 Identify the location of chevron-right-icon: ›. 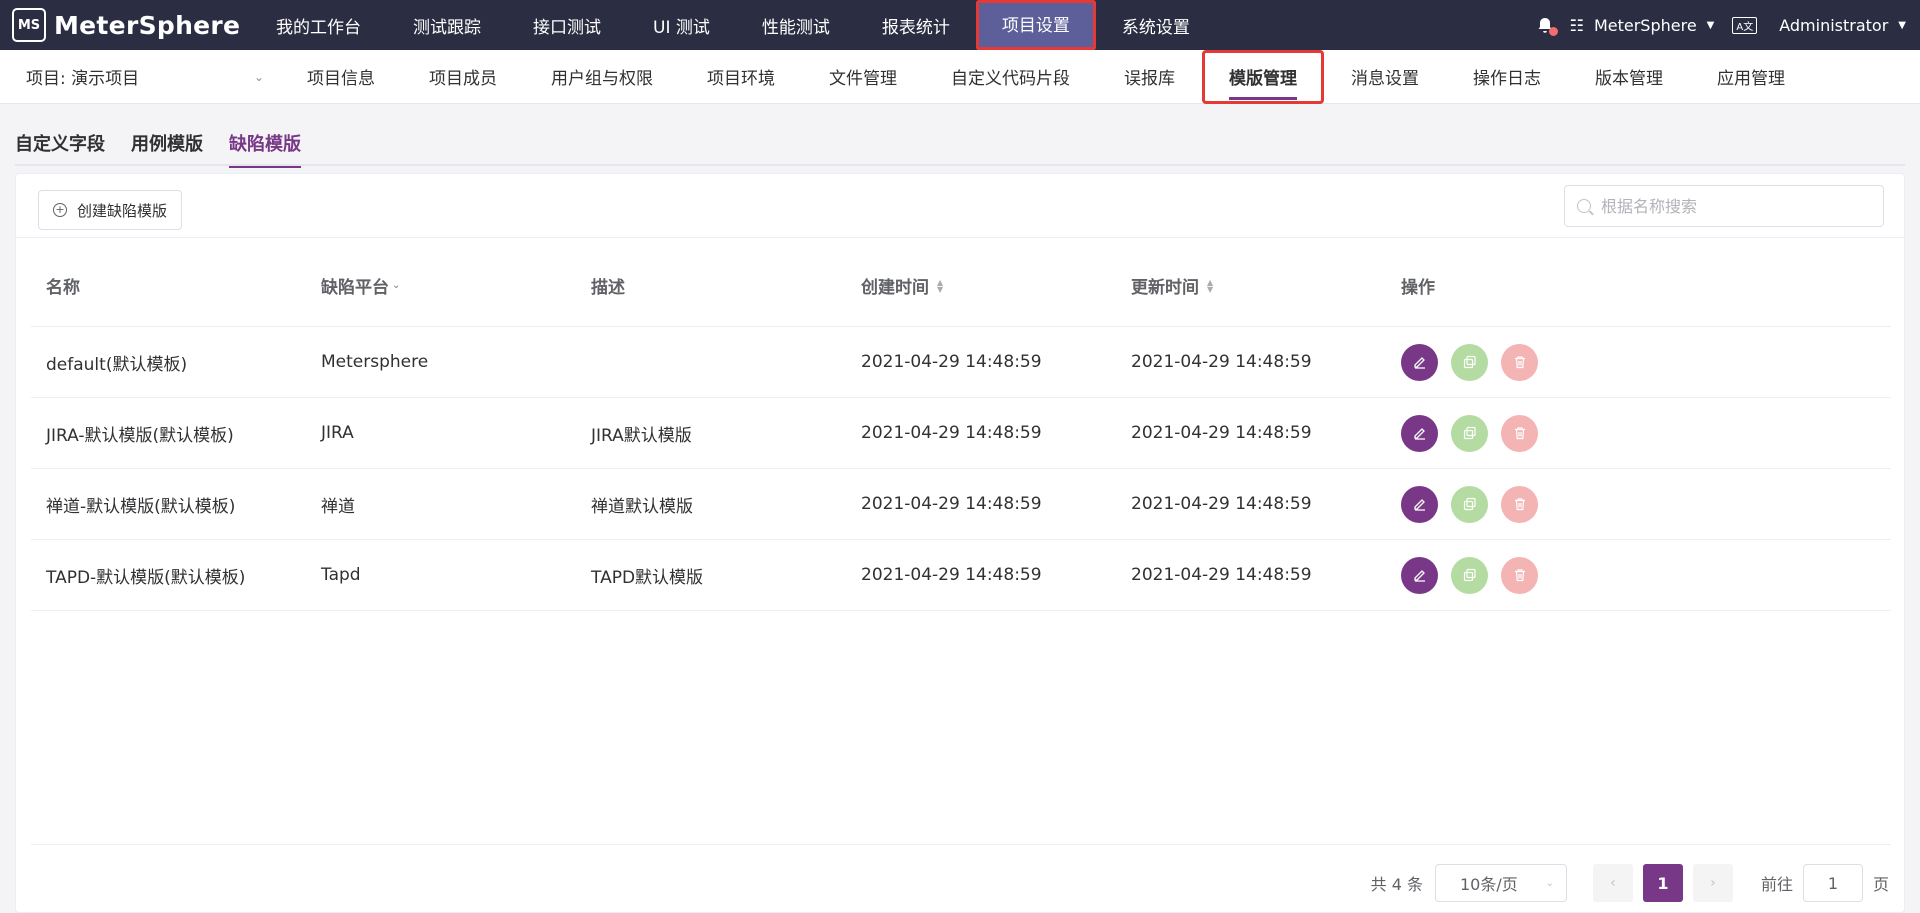
(1713, 883).